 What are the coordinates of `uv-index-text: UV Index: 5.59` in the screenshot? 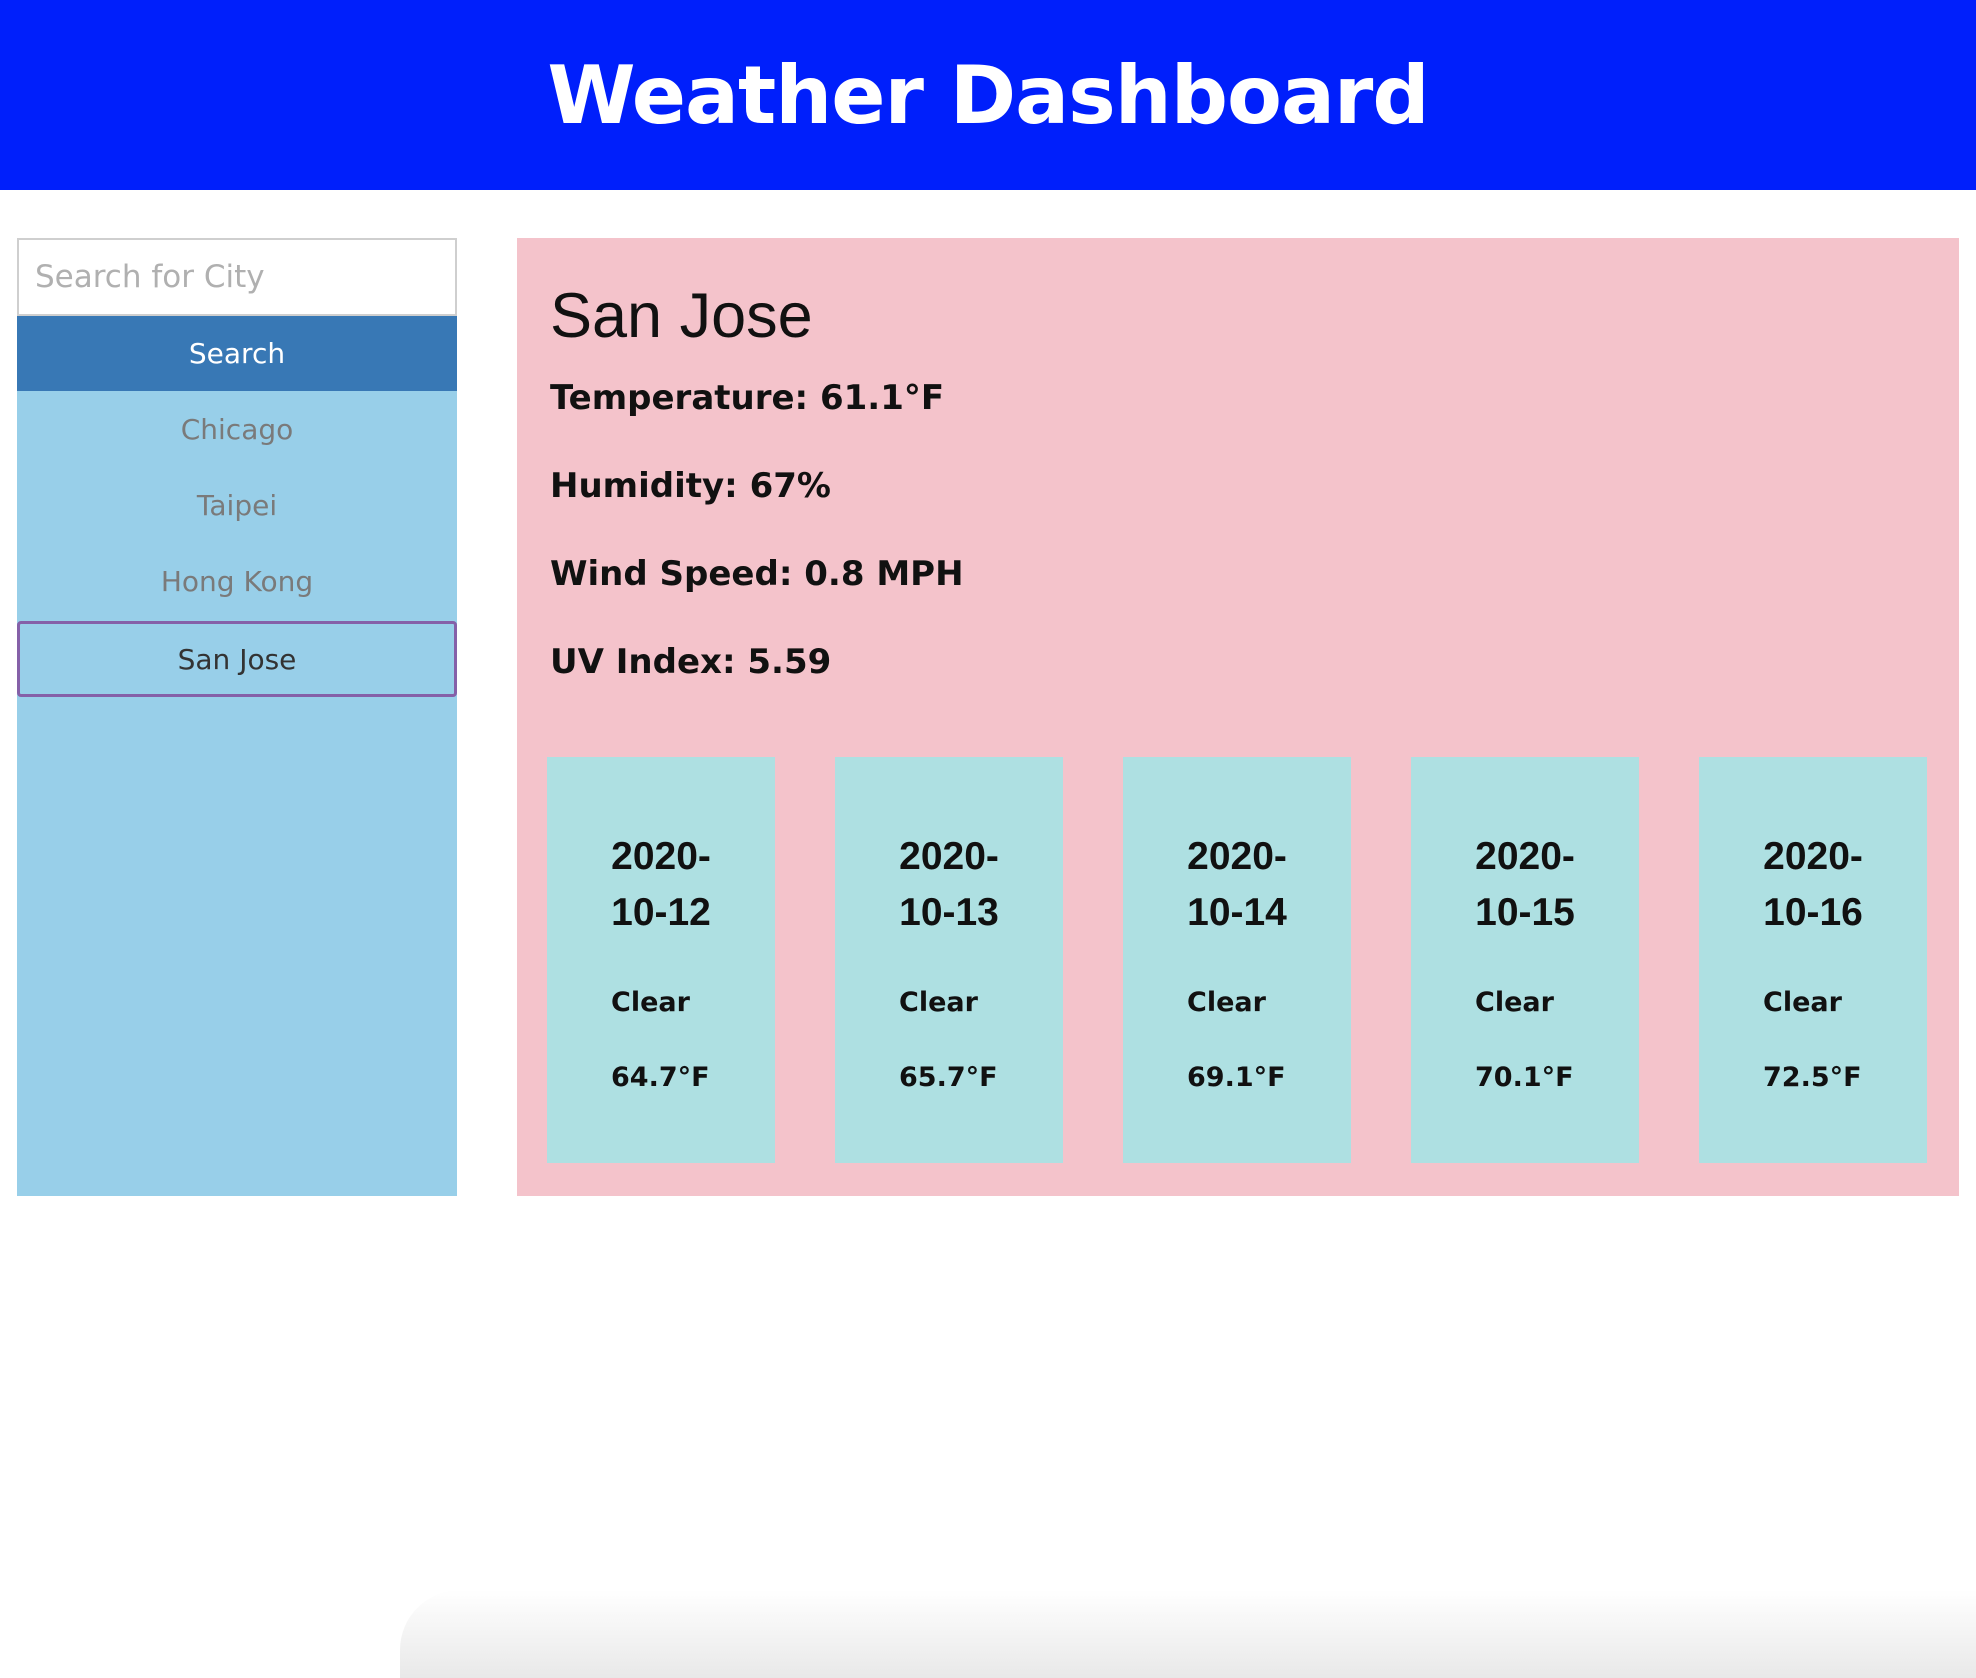 It's located at (691, 662).